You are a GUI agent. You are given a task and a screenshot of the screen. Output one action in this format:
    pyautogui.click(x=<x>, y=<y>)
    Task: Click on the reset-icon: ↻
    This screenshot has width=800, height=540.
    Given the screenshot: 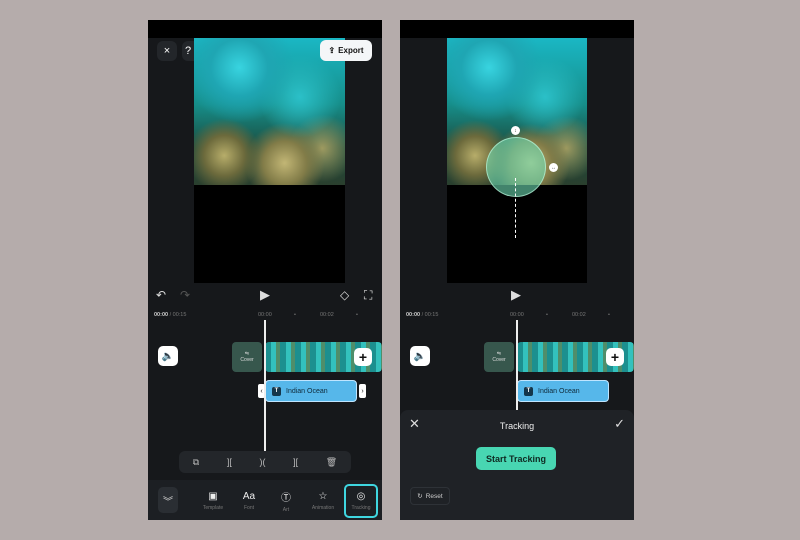 What is the action you would take?
    pyautogui.click(x=420, y=496)
    